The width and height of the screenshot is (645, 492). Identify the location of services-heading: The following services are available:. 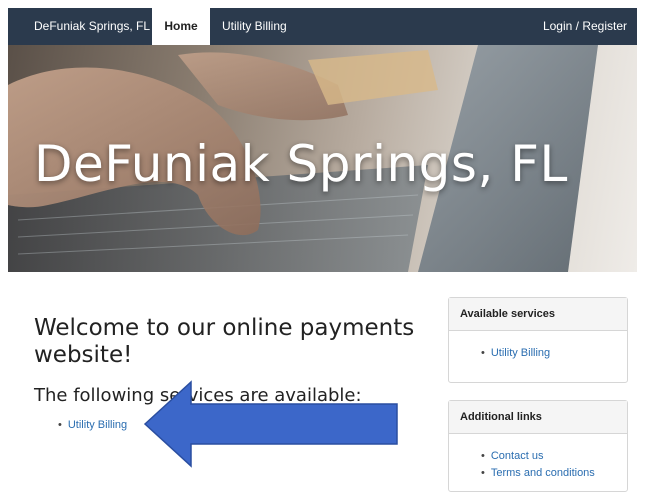
(198, 395).